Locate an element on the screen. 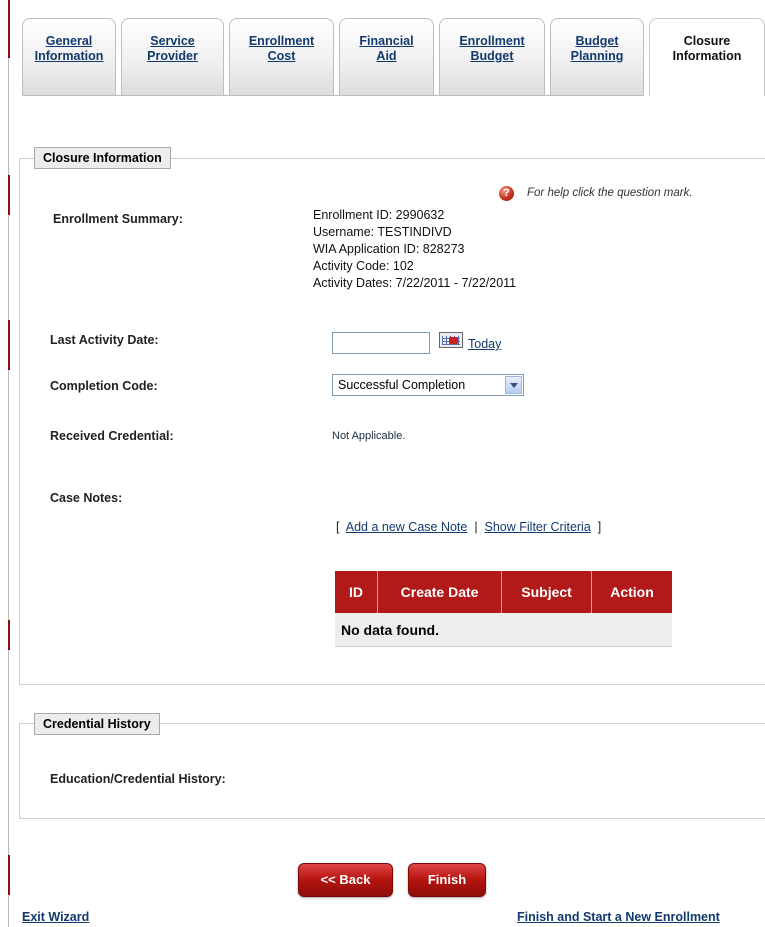 This screenshot has height=927, width=765. show-filter-criteria-link: Show Filter Criteria is located at coordinates (538, 527).